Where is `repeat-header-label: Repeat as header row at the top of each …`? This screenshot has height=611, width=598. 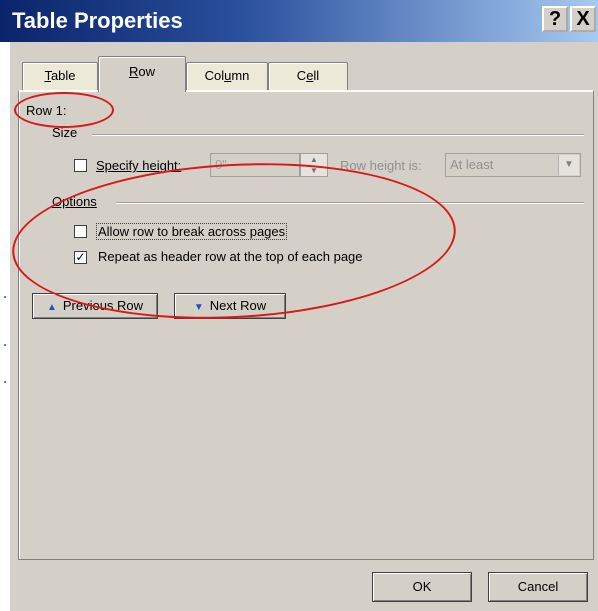
repeat-header-label: Repeat as header row at the top of each … is located at coordinates (230, 256).